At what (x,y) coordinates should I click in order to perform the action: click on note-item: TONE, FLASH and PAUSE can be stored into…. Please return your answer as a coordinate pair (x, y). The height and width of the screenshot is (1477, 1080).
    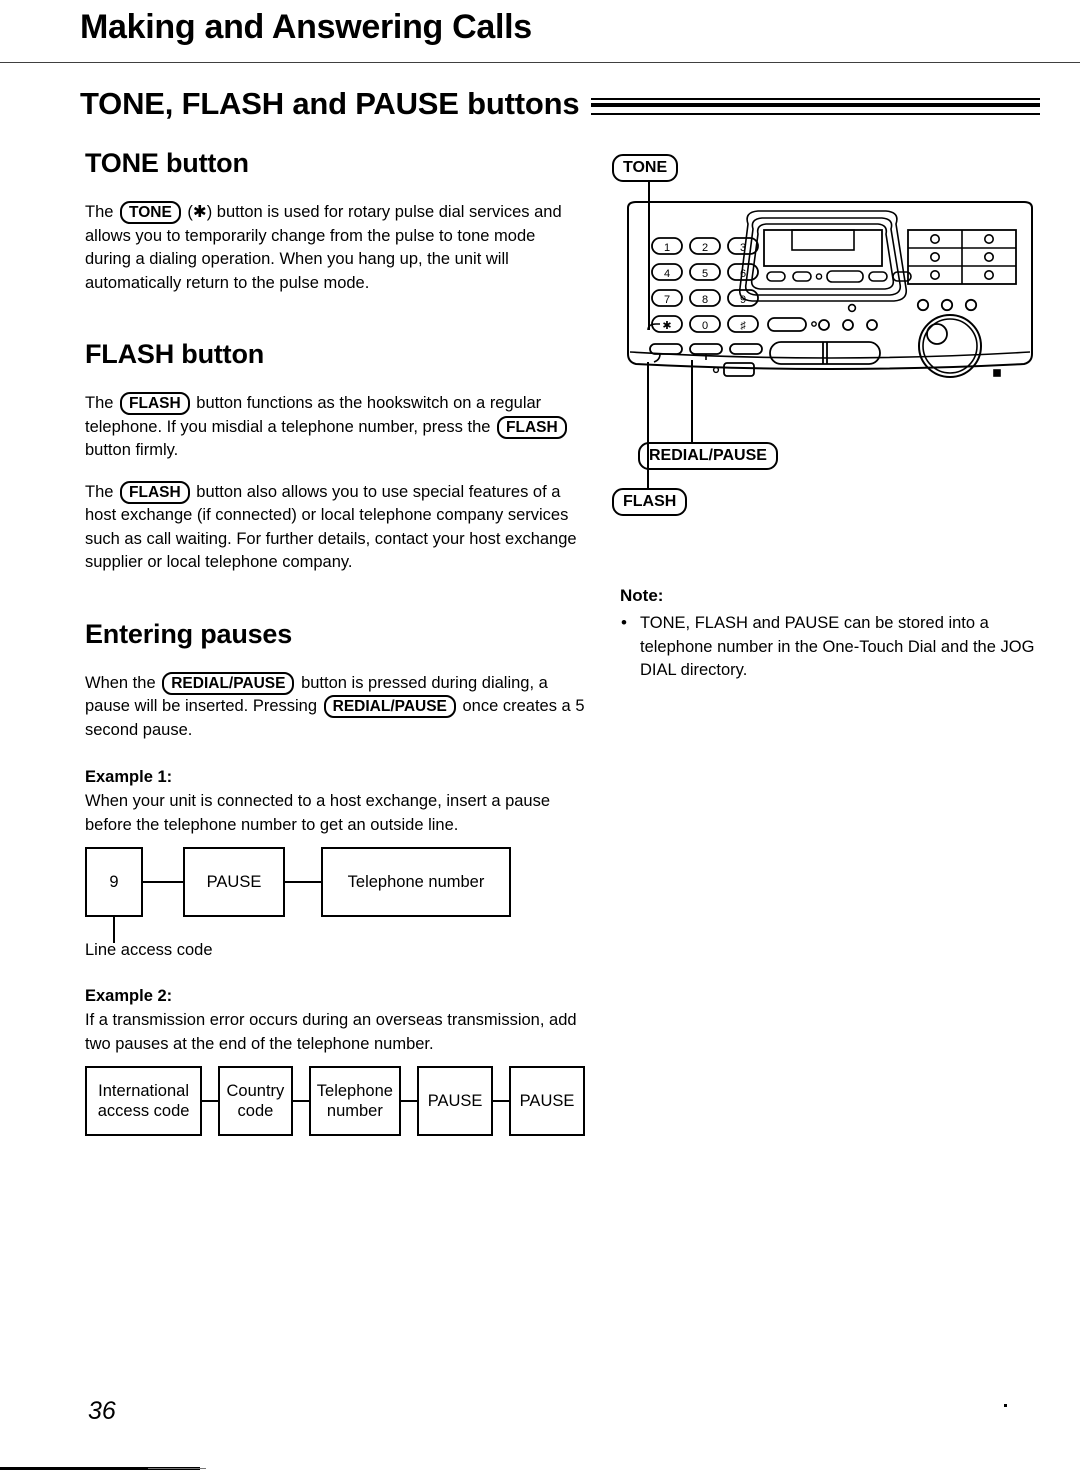
    Looking at the image, I should click on (830, 647).